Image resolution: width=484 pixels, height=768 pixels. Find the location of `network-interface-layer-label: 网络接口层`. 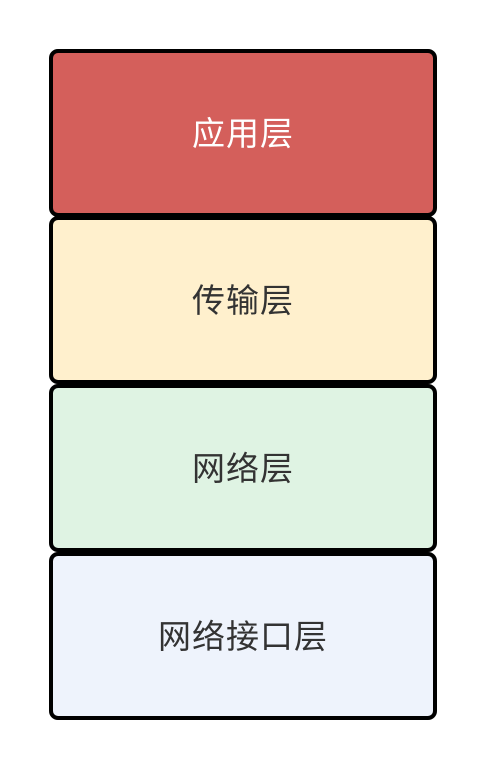

network-interface-layer-label: 网络接口层 is located at coordinates (243, 636).